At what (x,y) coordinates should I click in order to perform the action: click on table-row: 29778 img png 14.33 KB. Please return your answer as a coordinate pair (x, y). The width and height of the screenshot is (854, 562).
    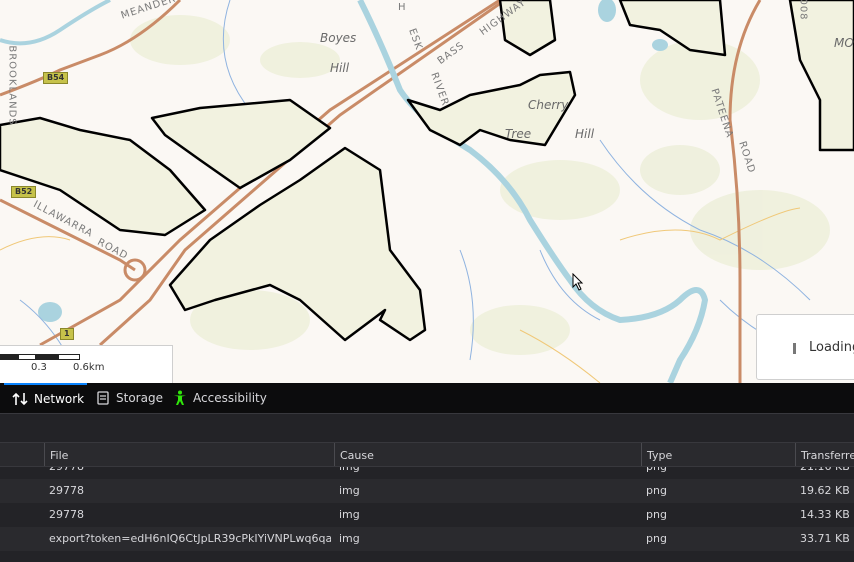
    Looking at the image, I should click on (427, 515).